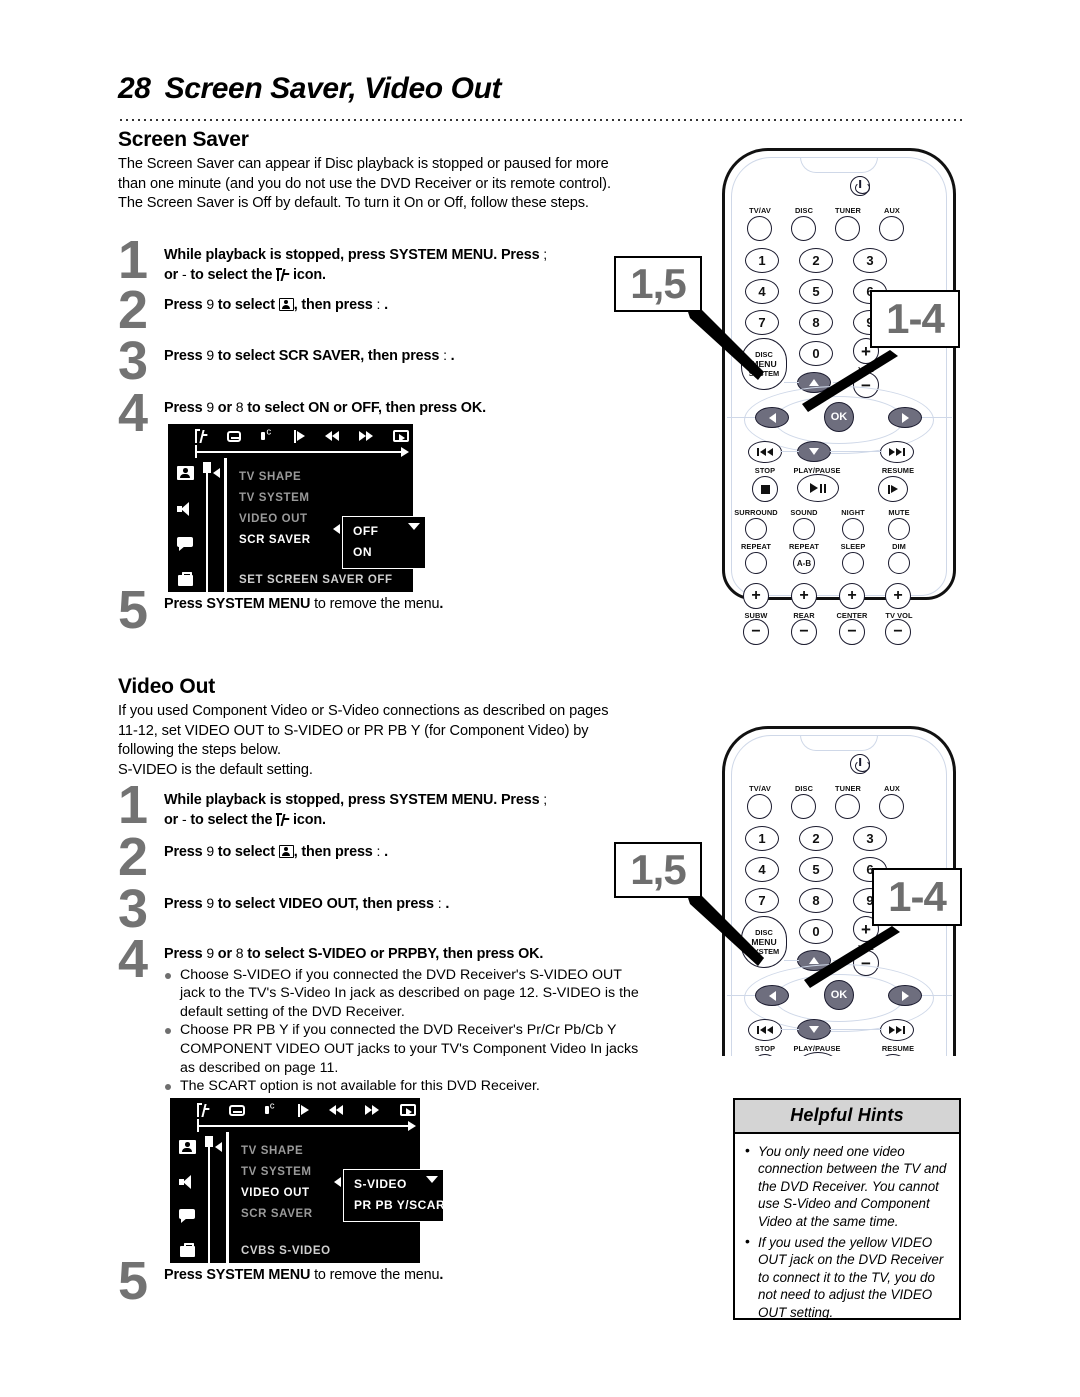 Image resolution: width=1080 pixels, height=1397 pixels. Describe the element at coordinates (133, 805) in the screenshot. I see `step-number: 1` at that location.